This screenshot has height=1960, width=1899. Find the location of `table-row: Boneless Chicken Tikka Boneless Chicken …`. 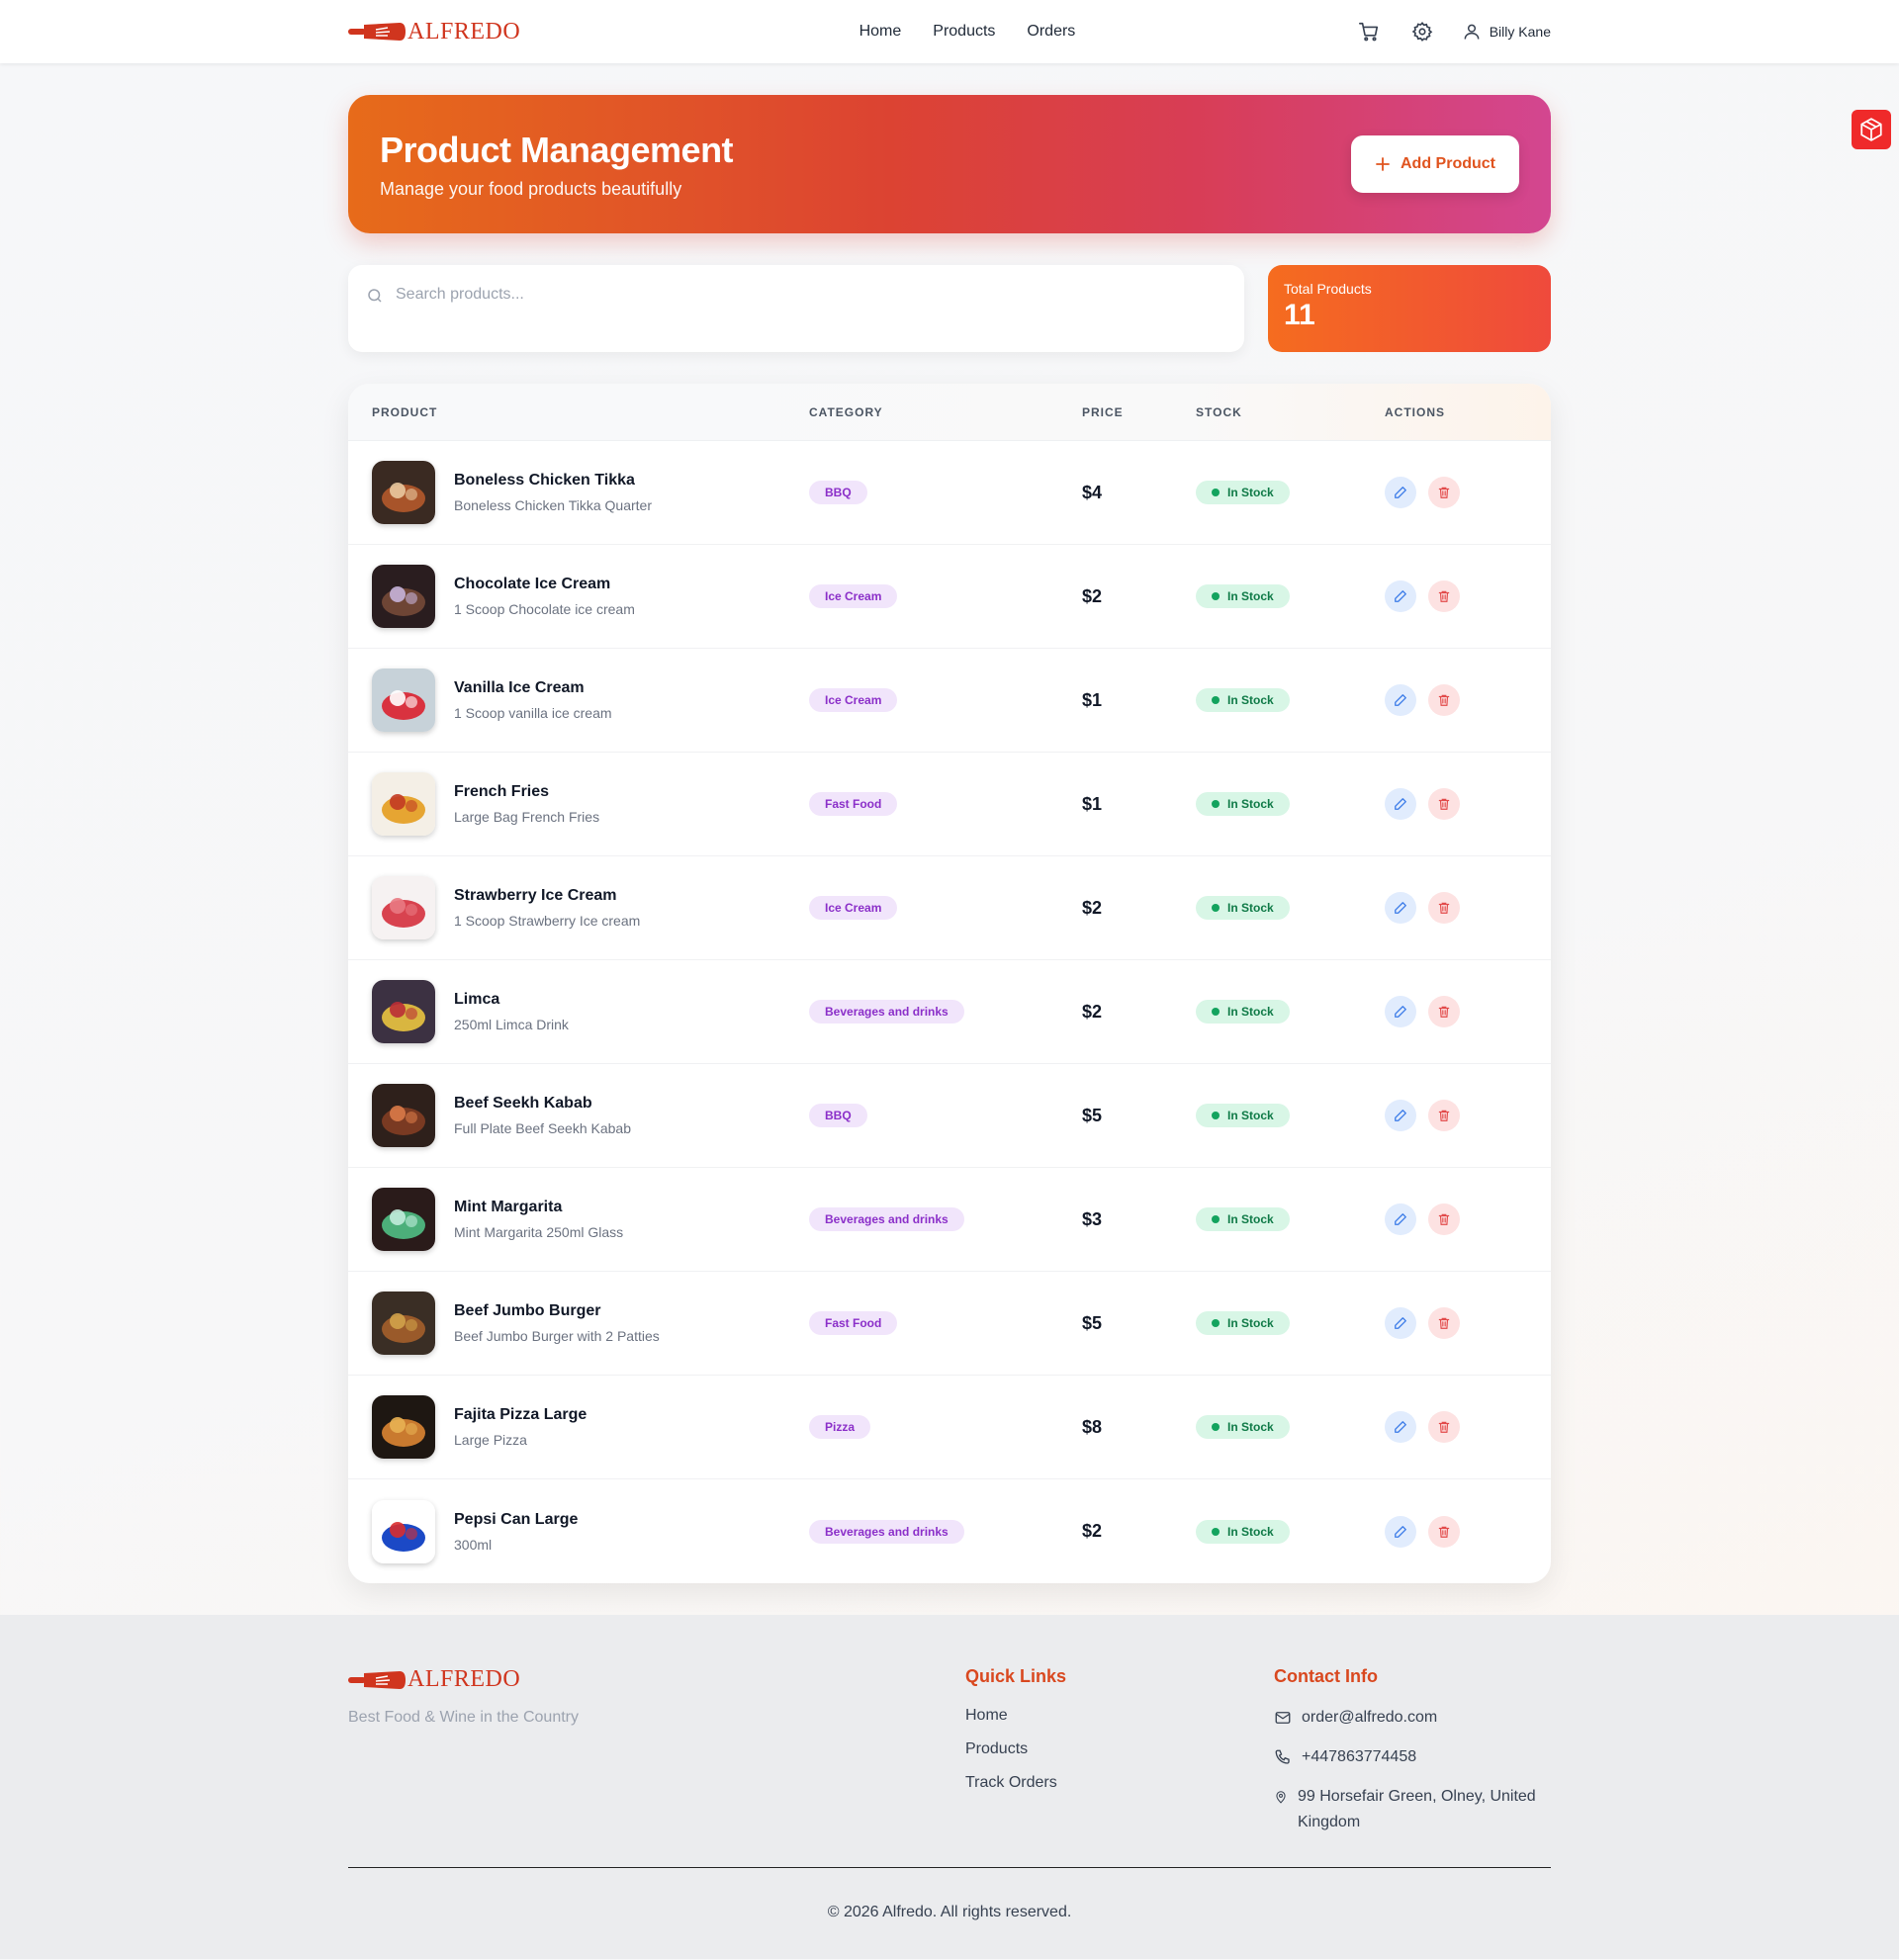

table-row: Boneless Chicken Tikka Boneless Chicken … is located at coordinates (949, 493).